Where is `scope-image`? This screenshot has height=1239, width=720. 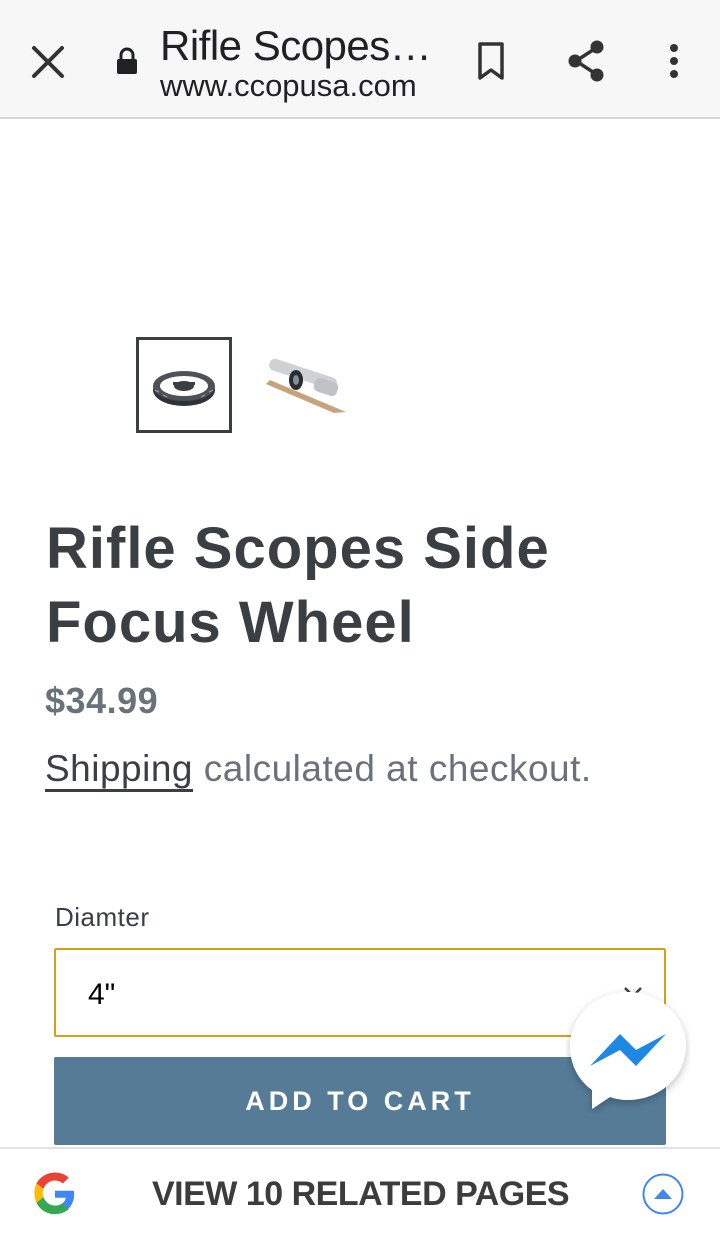
scope-image is located at coordinates (306, 385).